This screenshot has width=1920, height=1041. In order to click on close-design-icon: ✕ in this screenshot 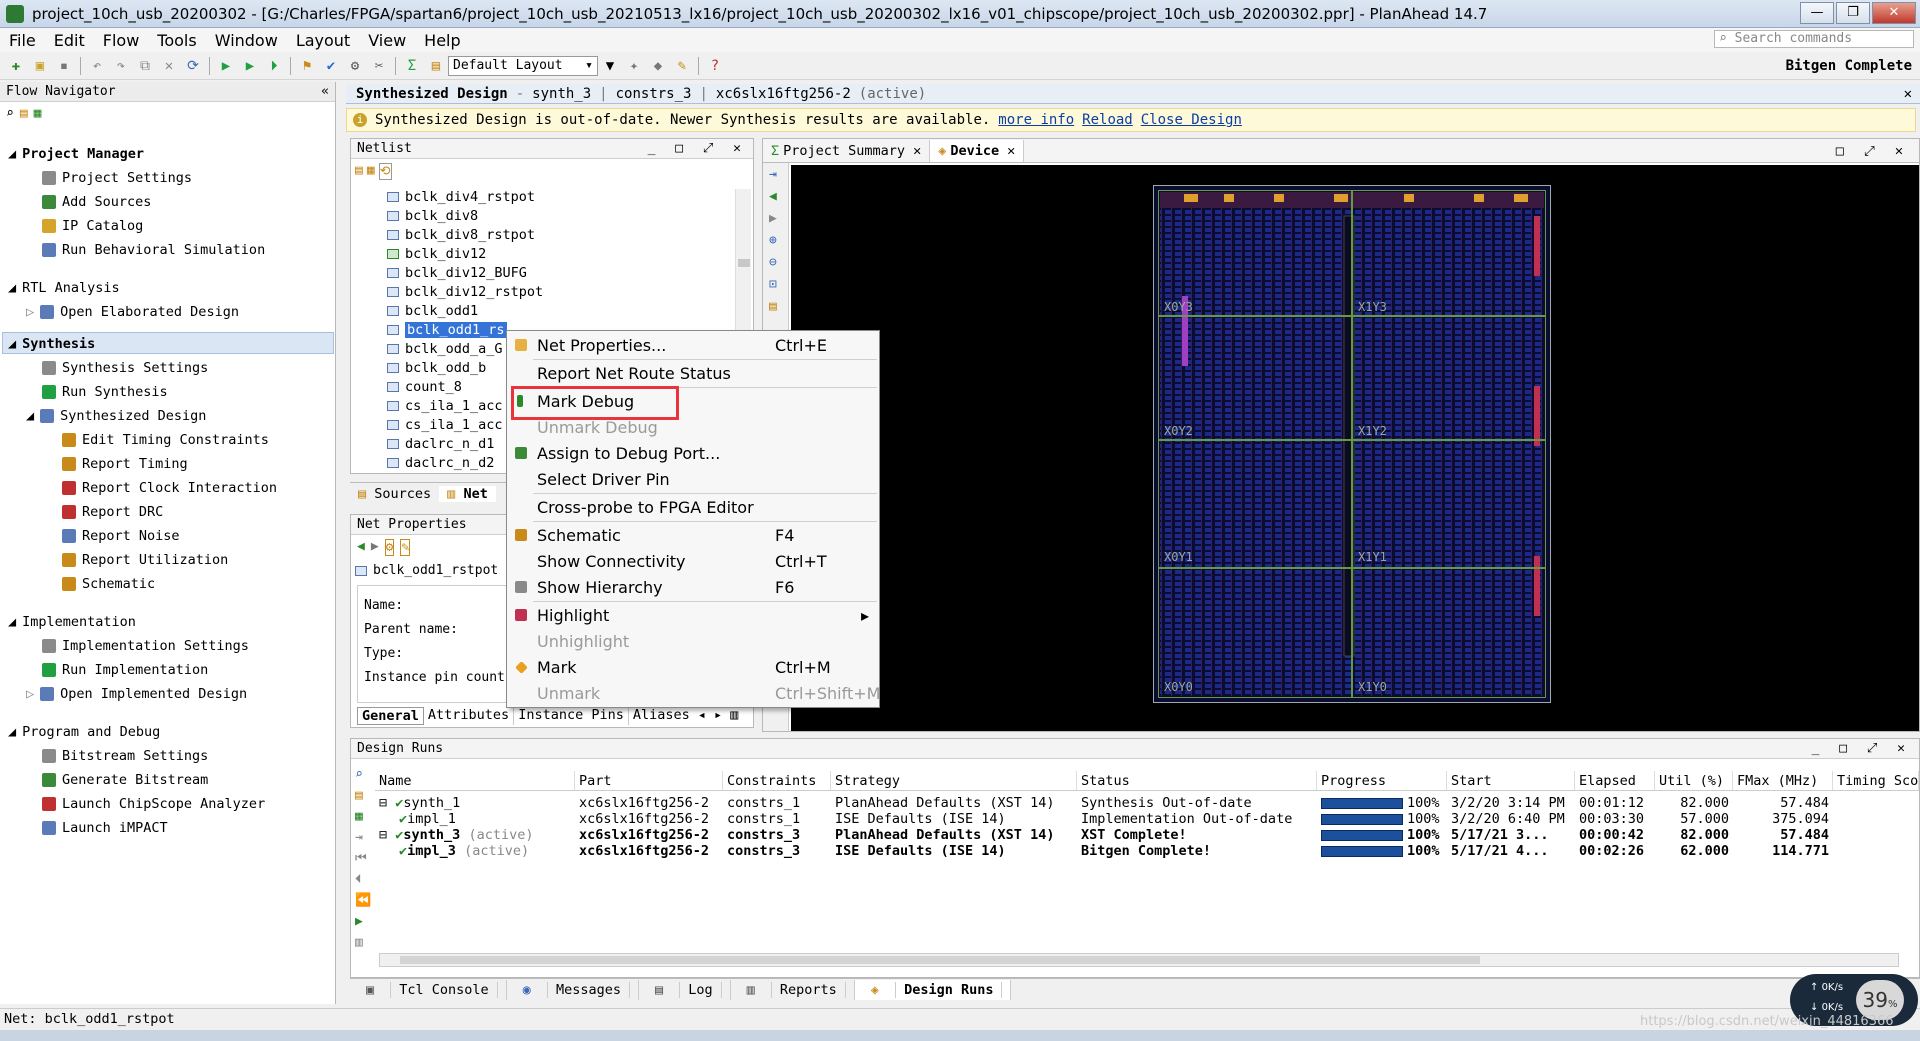, I will do `click(1908, 94)`.